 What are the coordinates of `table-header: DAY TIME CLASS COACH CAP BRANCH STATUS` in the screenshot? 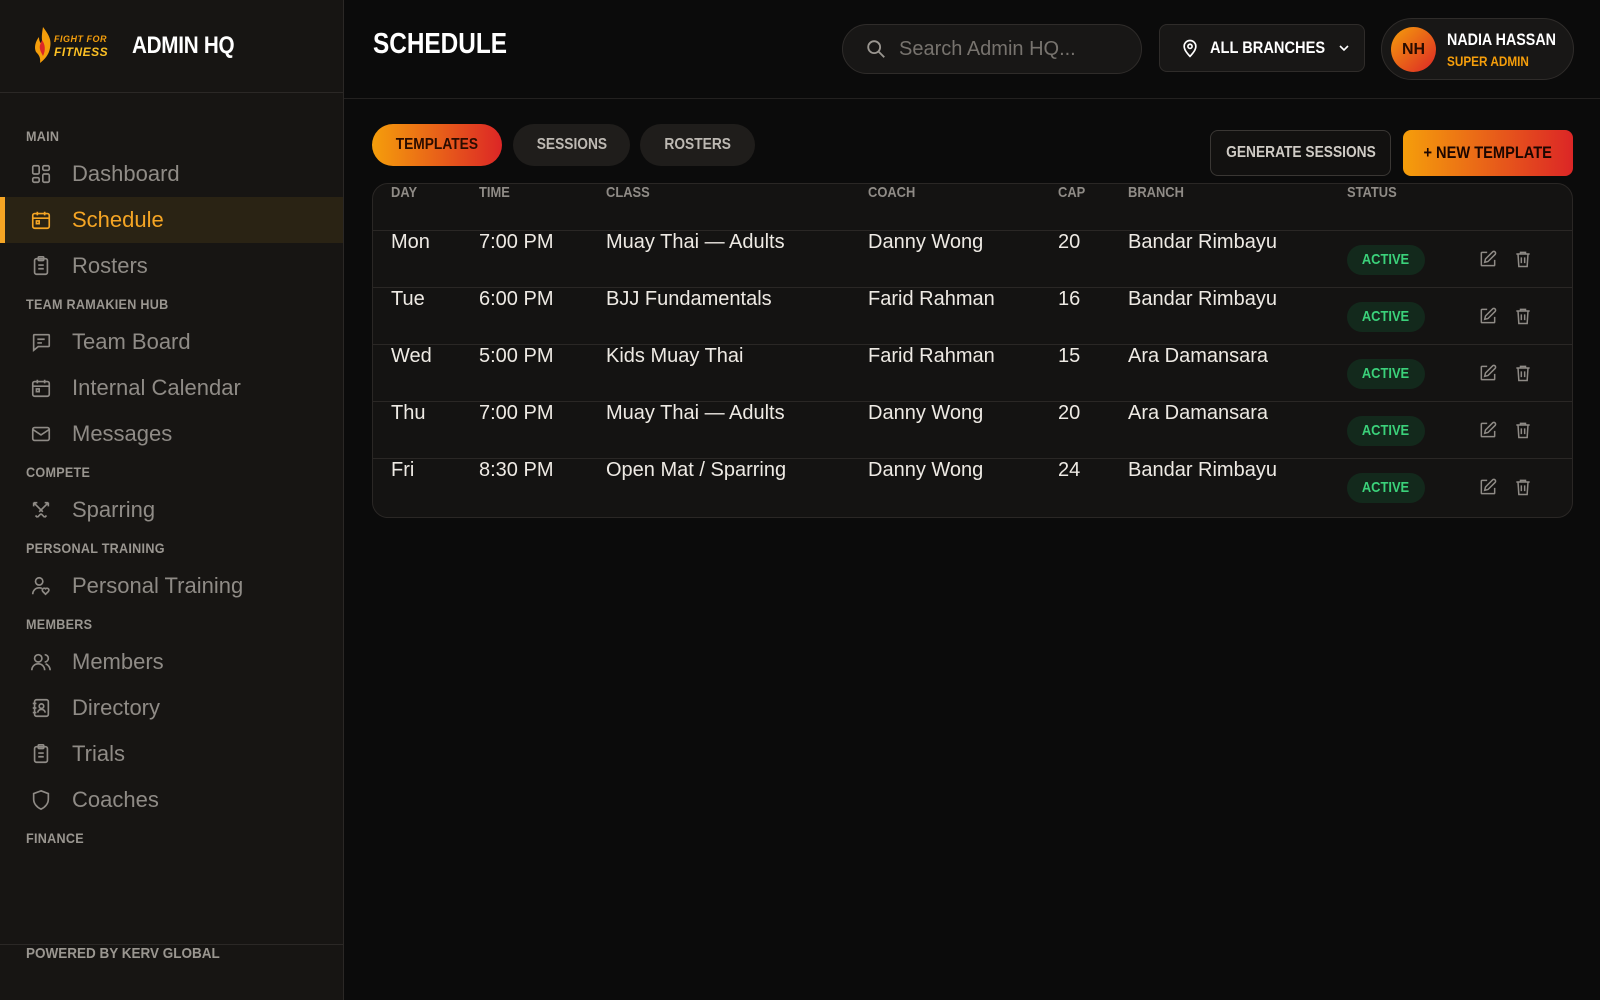 It's located at (972, 207).